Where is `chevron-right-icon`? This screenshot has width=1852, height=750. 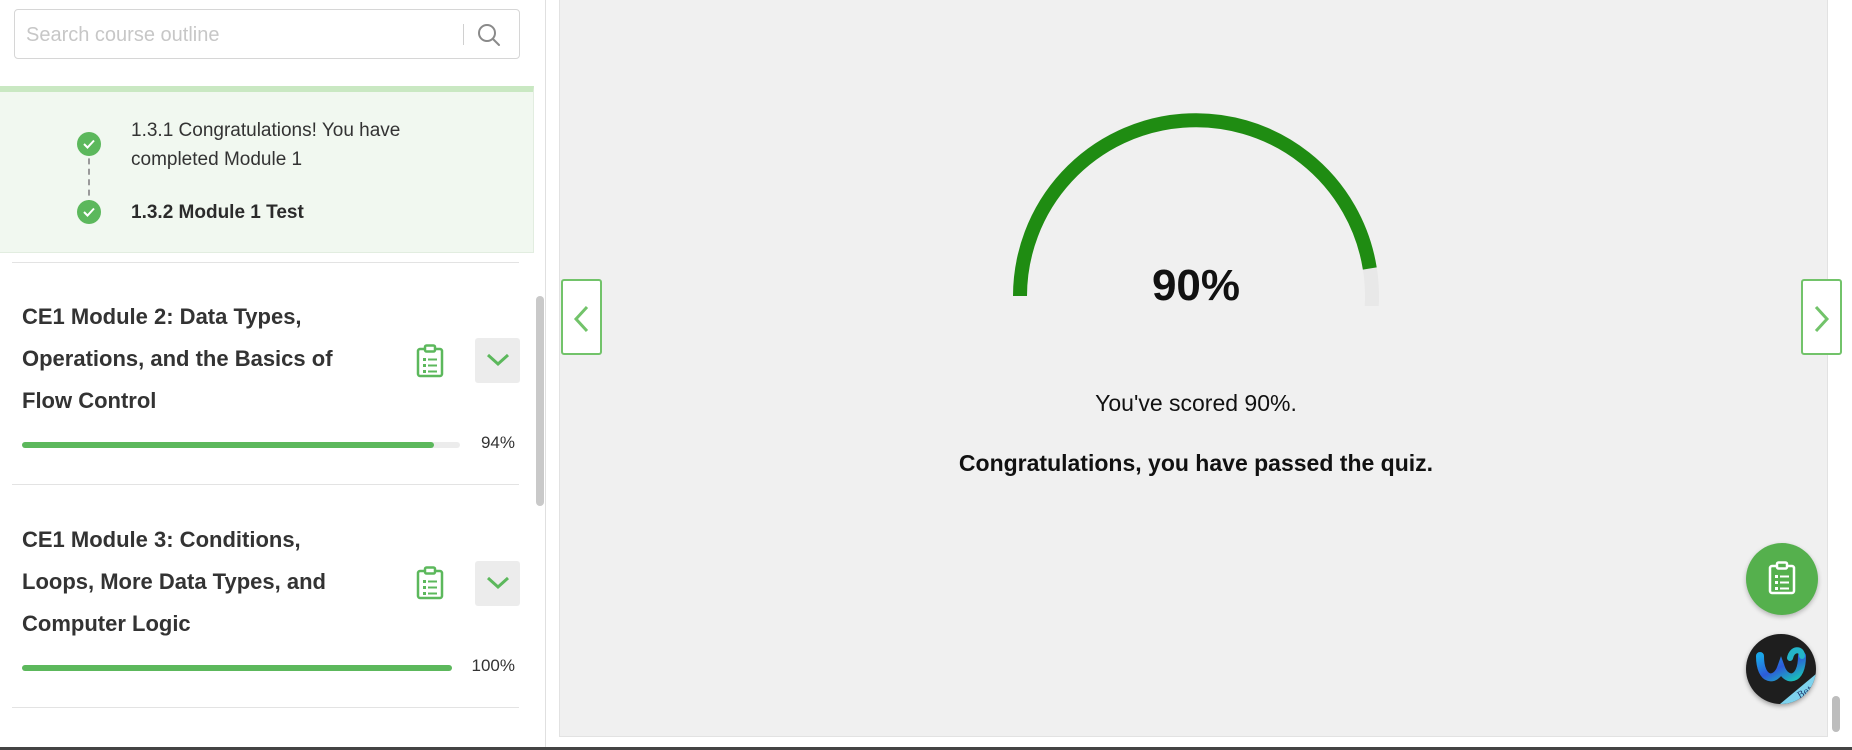 chevron-right-icon is located at coordinates (1822, 319).